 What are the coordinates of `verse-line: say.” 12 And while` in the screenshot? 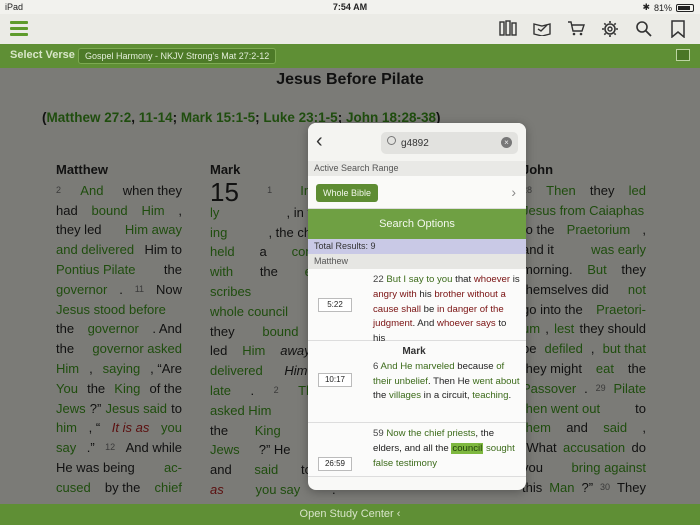 It's located at (119, 448).